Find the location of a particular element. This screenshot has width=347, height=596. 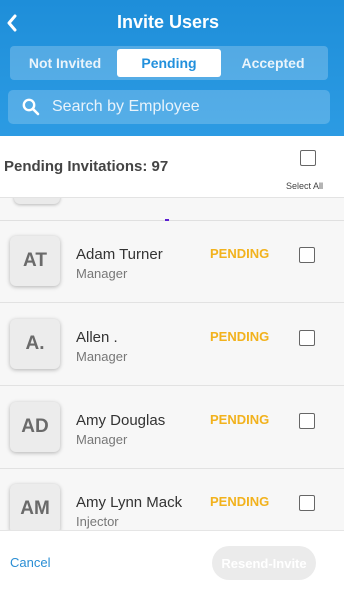

list-item: AD Amy Douglas Manager PENDING is located at coordinates (172, 428).